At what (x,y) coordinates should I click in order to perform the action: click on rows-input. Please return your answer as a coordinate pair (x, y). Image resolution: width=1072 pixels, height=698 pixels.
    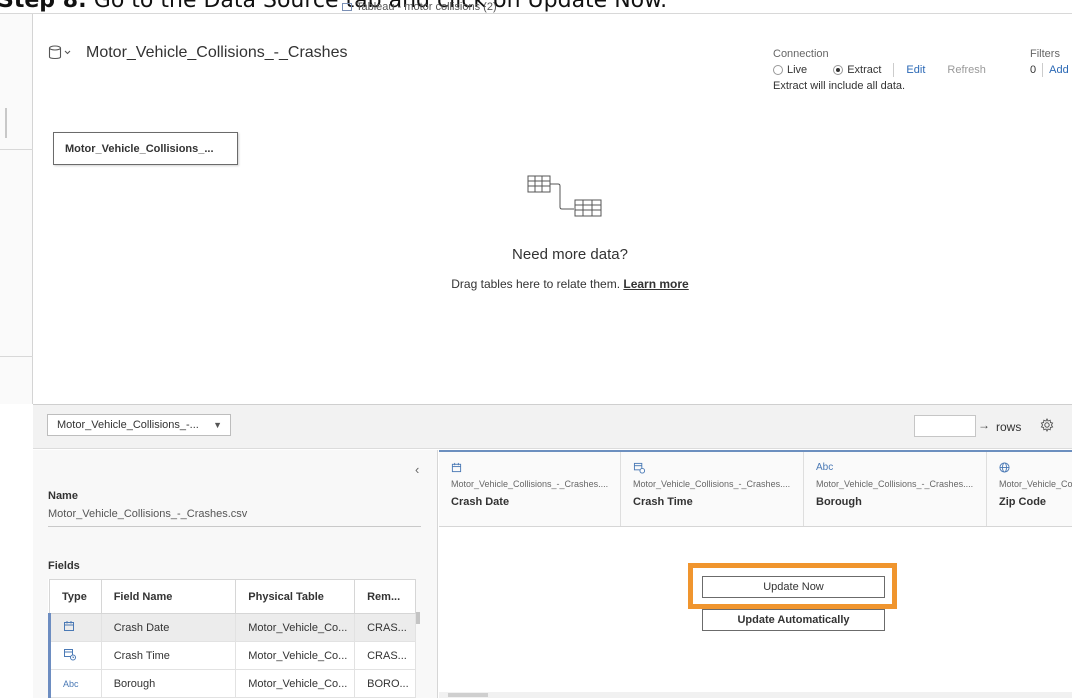
    Looking at the image, I should click on (945, 426).